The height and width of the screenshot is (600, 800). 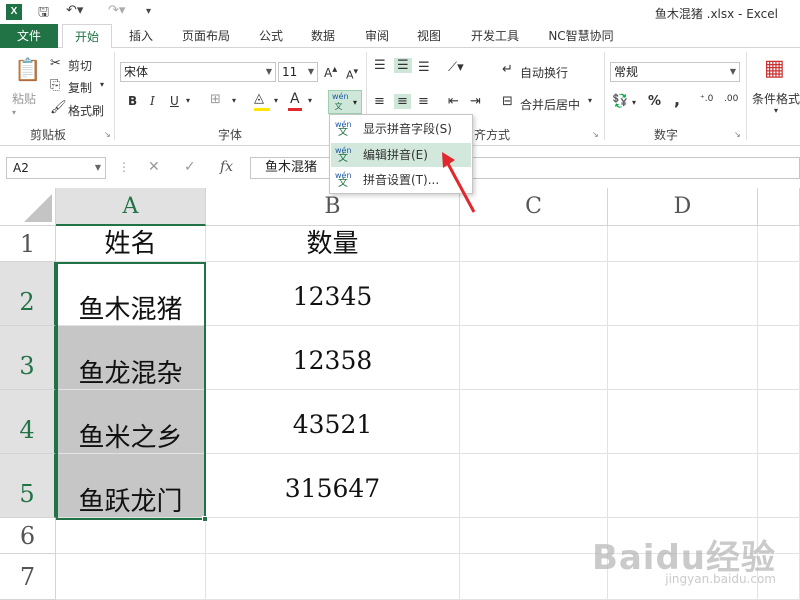 I want to click on fill-color-icon: ◬, so click(x=259, y=98).